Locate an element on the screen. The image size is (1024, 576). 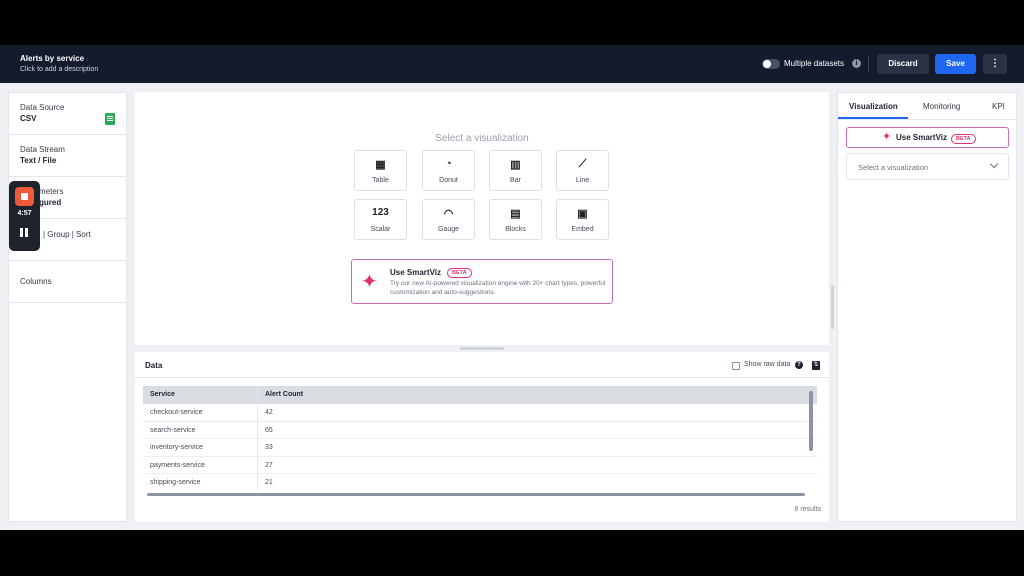
line-chart-icon: ⟋ is located at coordinates (582, 164).